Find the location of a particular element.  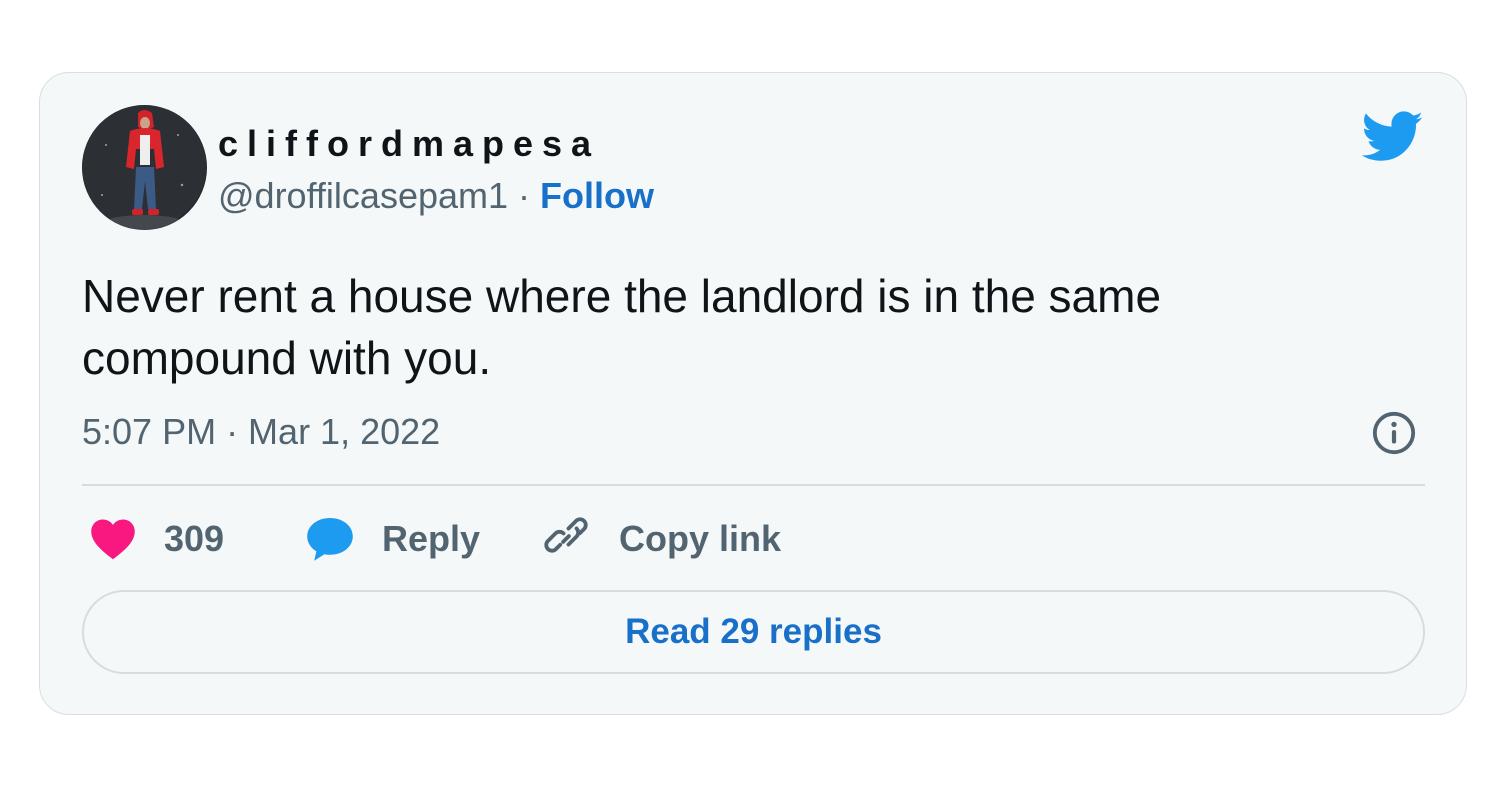

avatar is located at coordinates (144, 167).